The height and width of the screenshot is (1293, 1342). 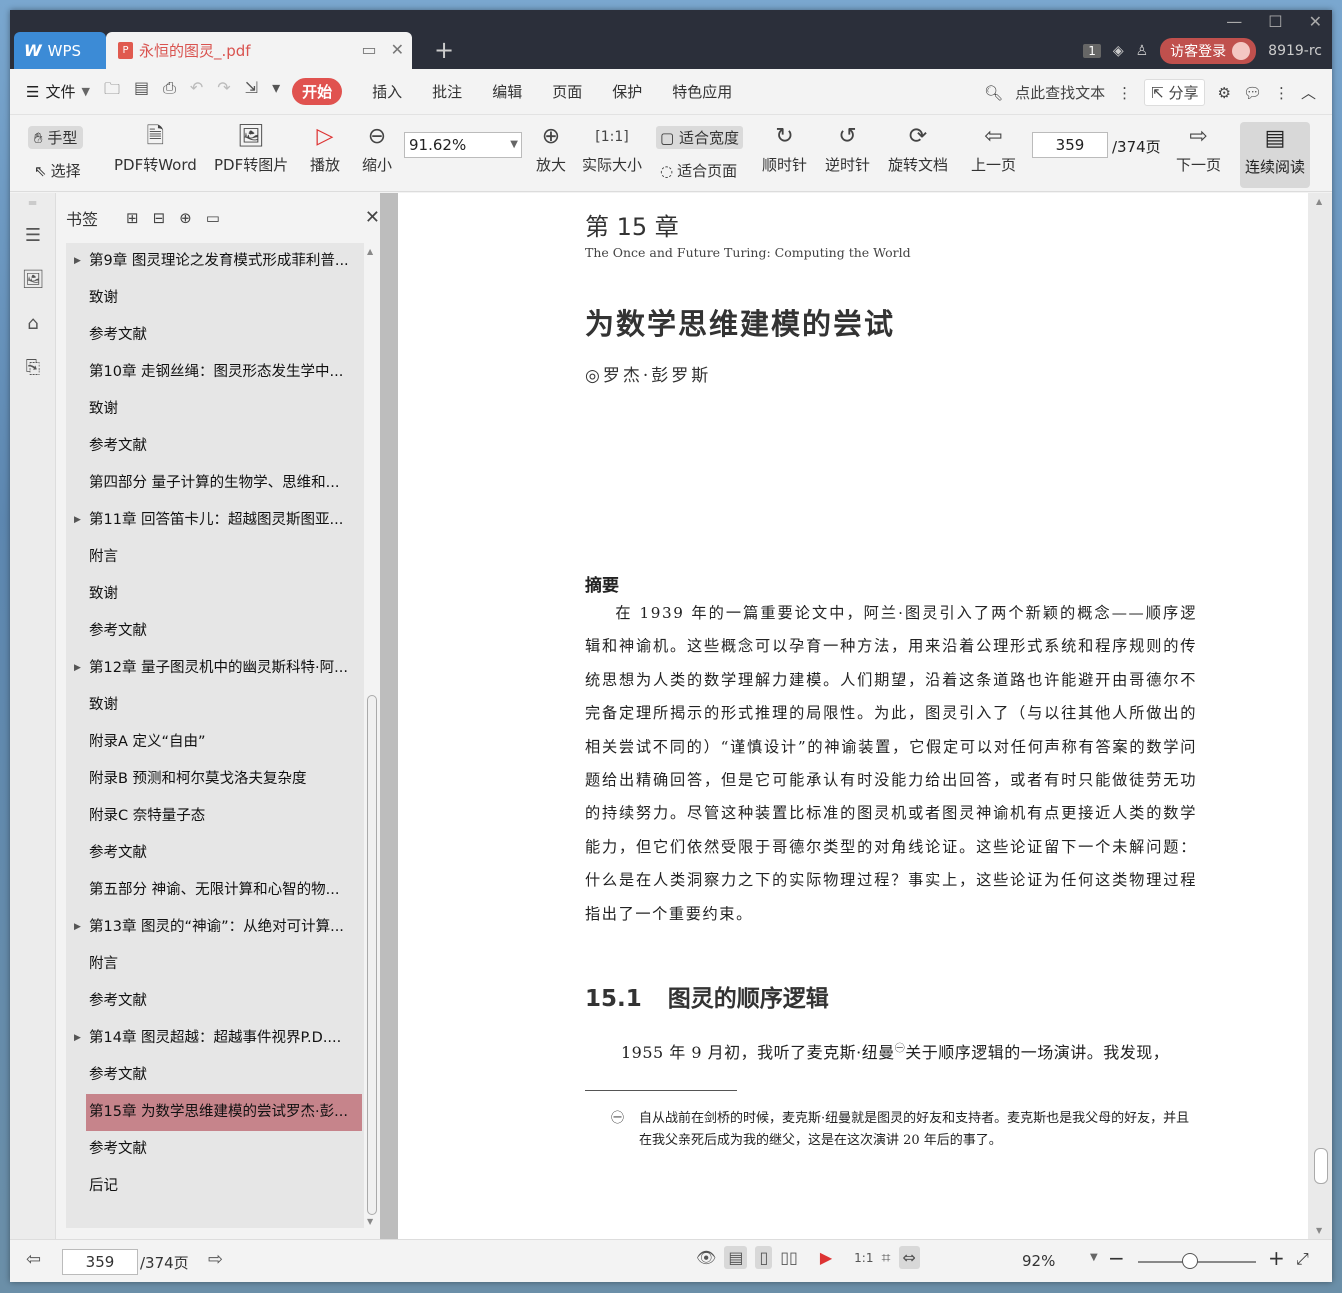 I want to click on actual-size-button: [1:1] 实际大小, so click(x=612, y=147).